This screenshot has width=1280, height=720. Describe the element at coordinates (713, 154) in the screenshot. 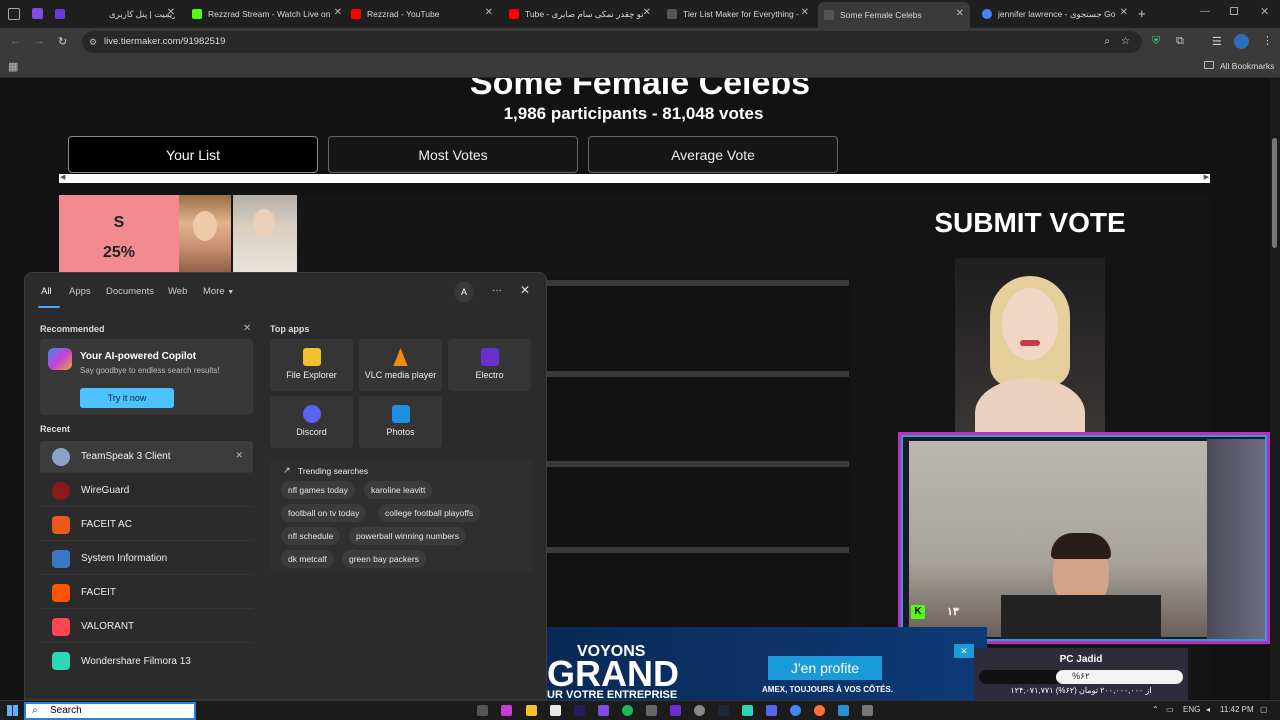

I see `tab-average-vote: Average Vote` at that location.